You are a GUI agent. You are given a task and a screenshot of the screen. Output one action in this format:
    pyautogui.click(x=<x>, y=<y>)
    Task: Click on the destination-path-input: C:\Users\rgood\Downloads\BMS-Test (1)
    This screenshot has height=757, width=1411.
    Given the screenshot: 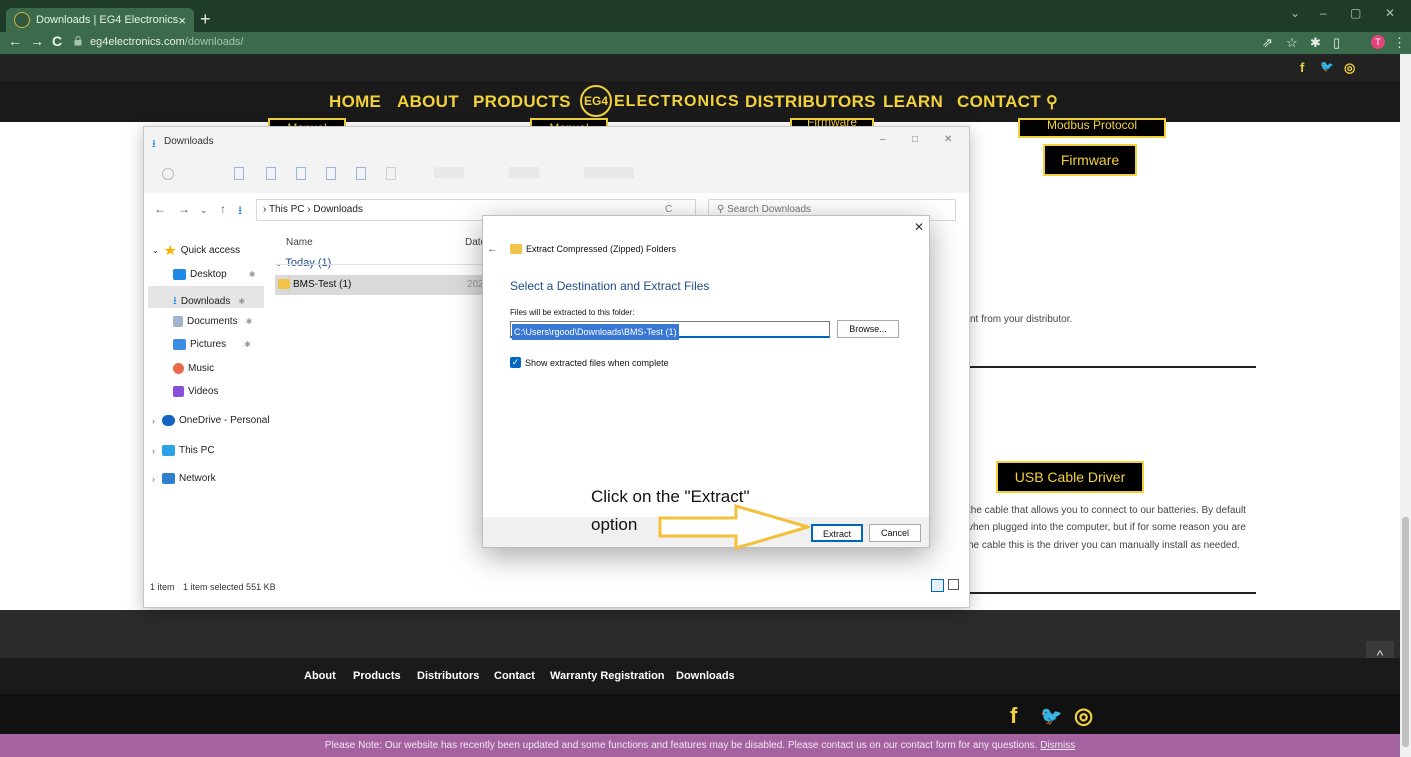 What is the action you would take?
    pyautogui.click(x=670, y=330)
    